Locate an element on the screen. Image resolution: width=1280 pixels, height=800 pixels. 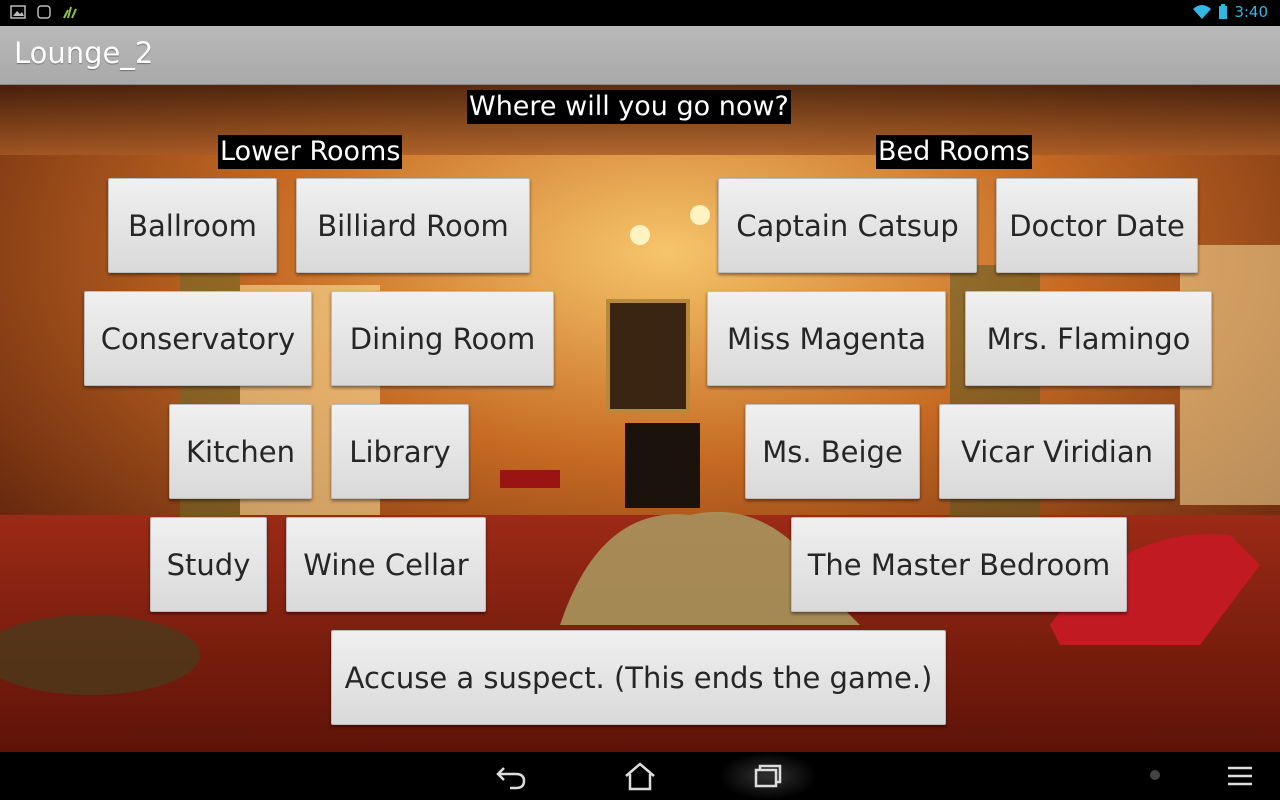
room-button-mrs-flamingo: Mrs. Flamingo is located at coordinates (1088, 338).